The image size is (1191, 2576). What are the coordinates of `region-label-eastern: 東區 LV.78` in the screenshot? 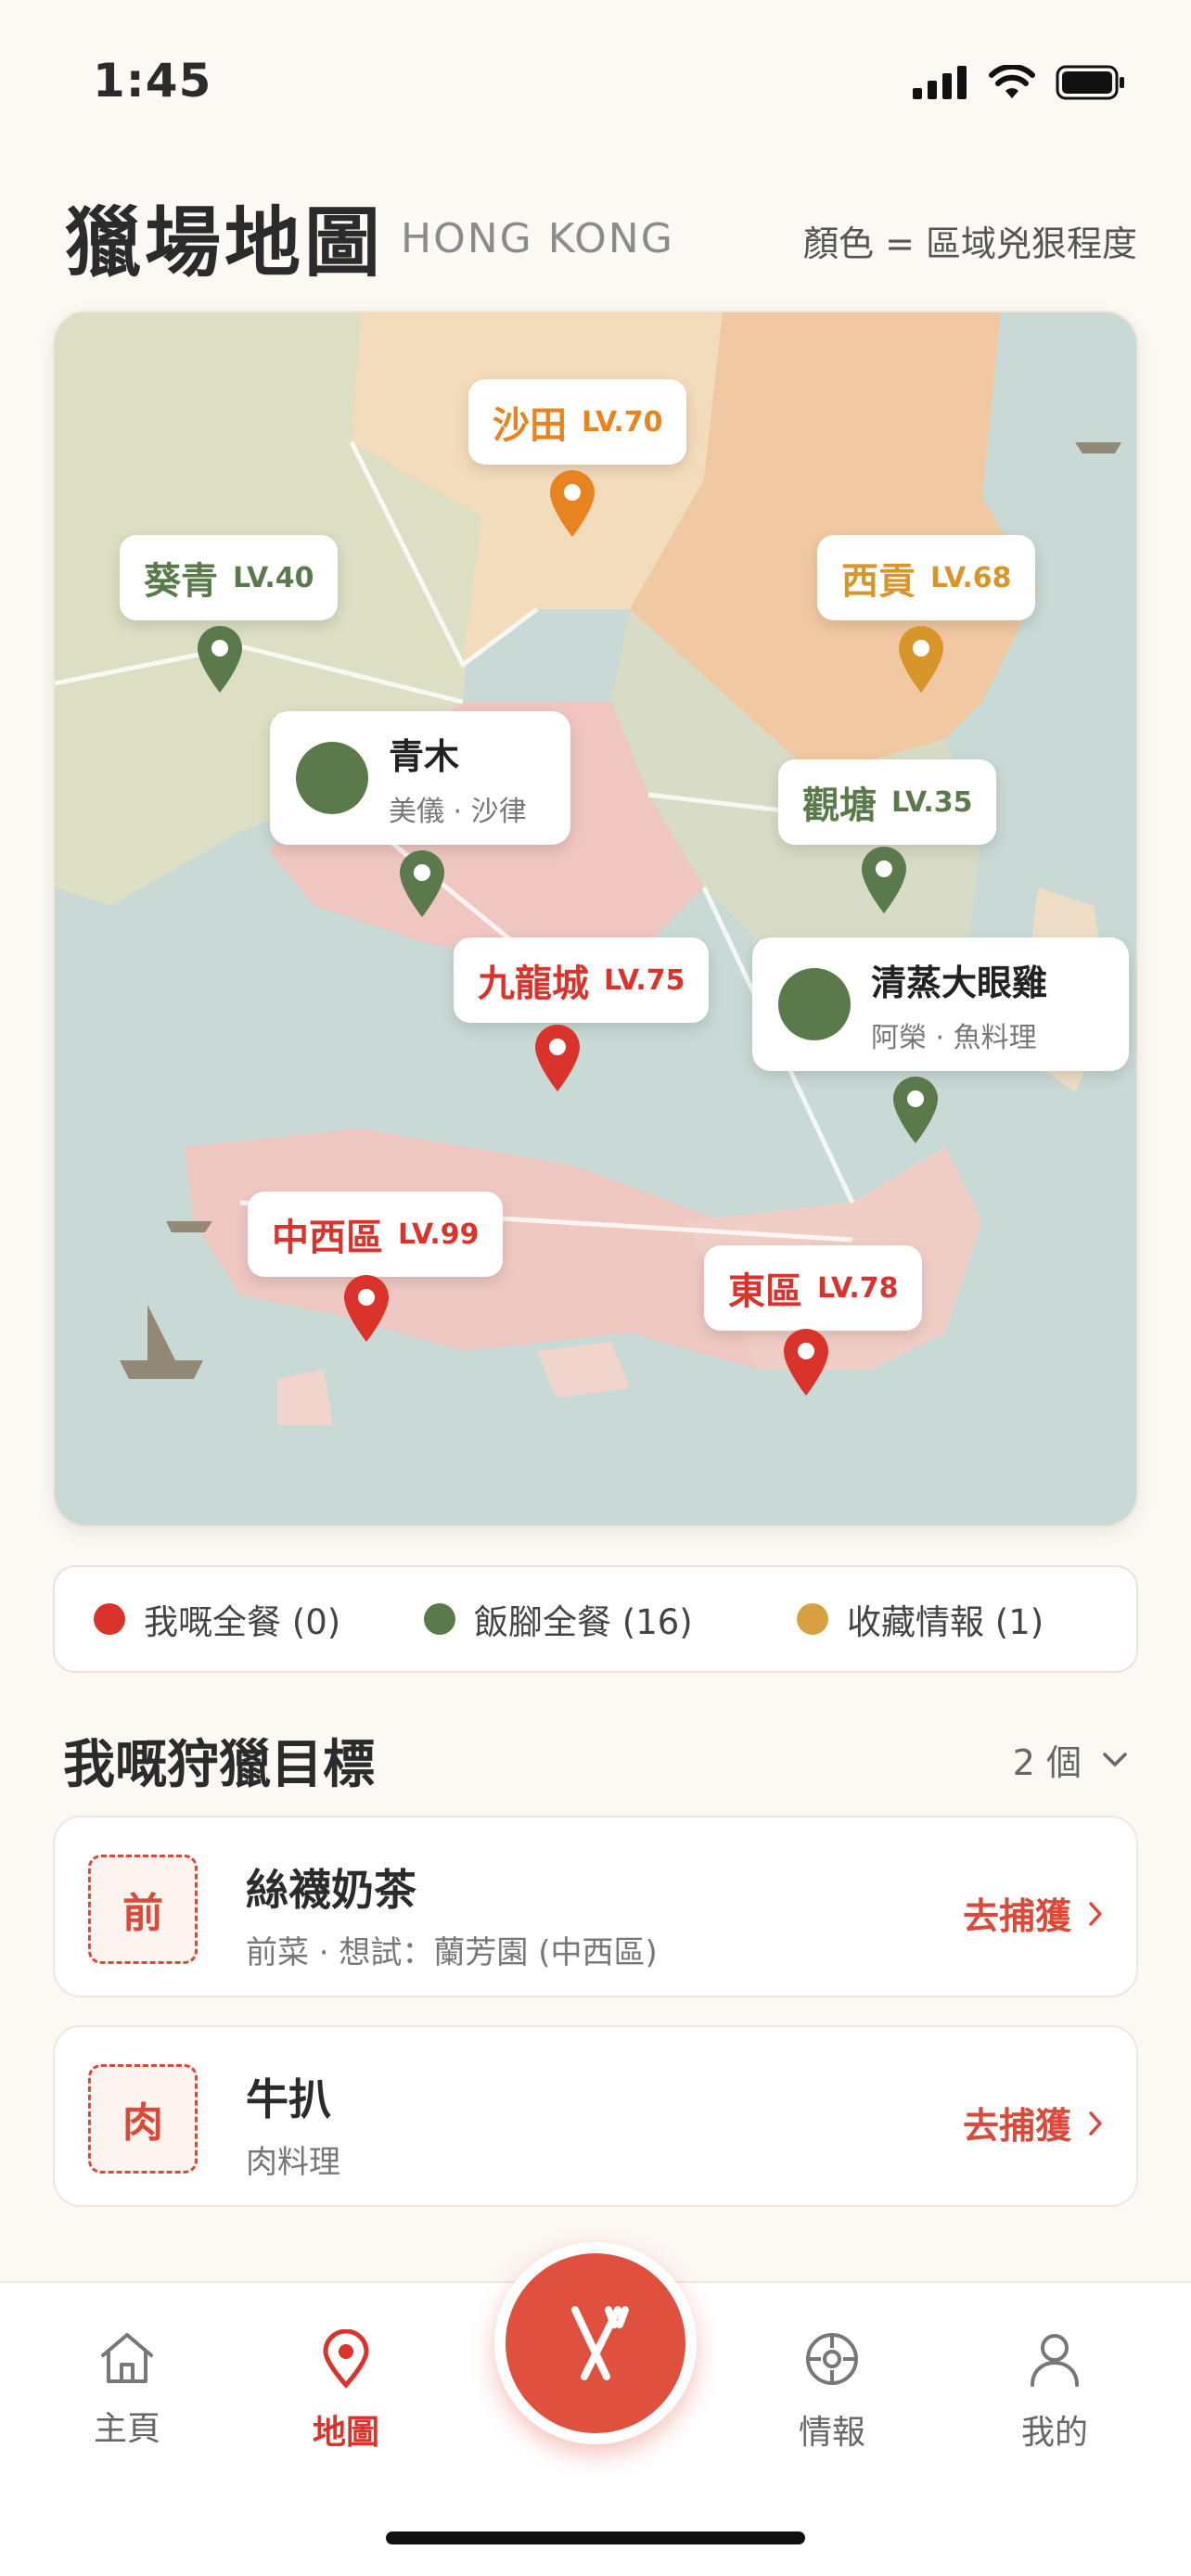 It's located at (814, 1288).